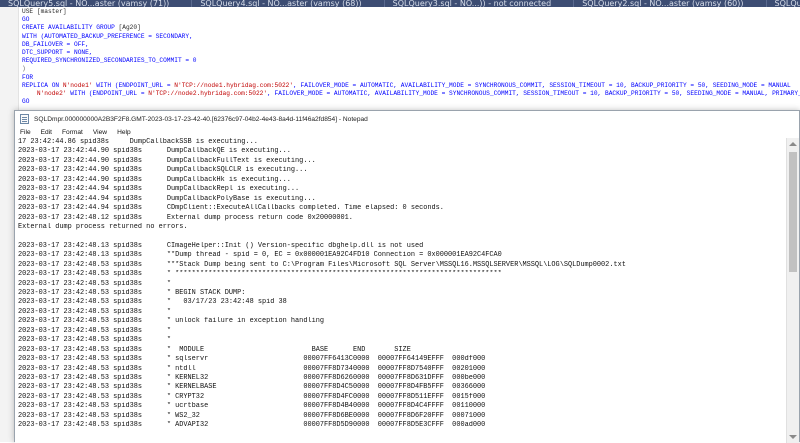  I want to click on menu-edit: Edit, so click(46, 132).